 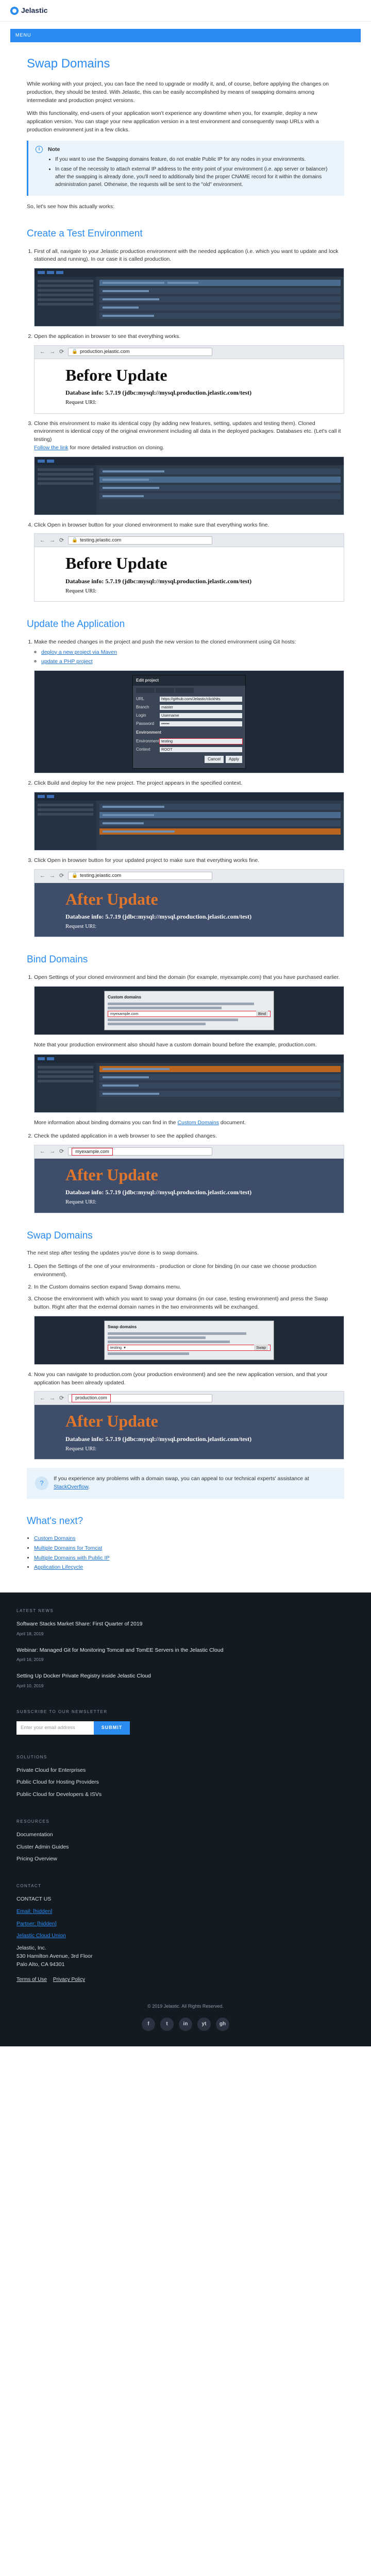 I want to click on resources-heading: RESOURCES, so click(x=33, y=1821).